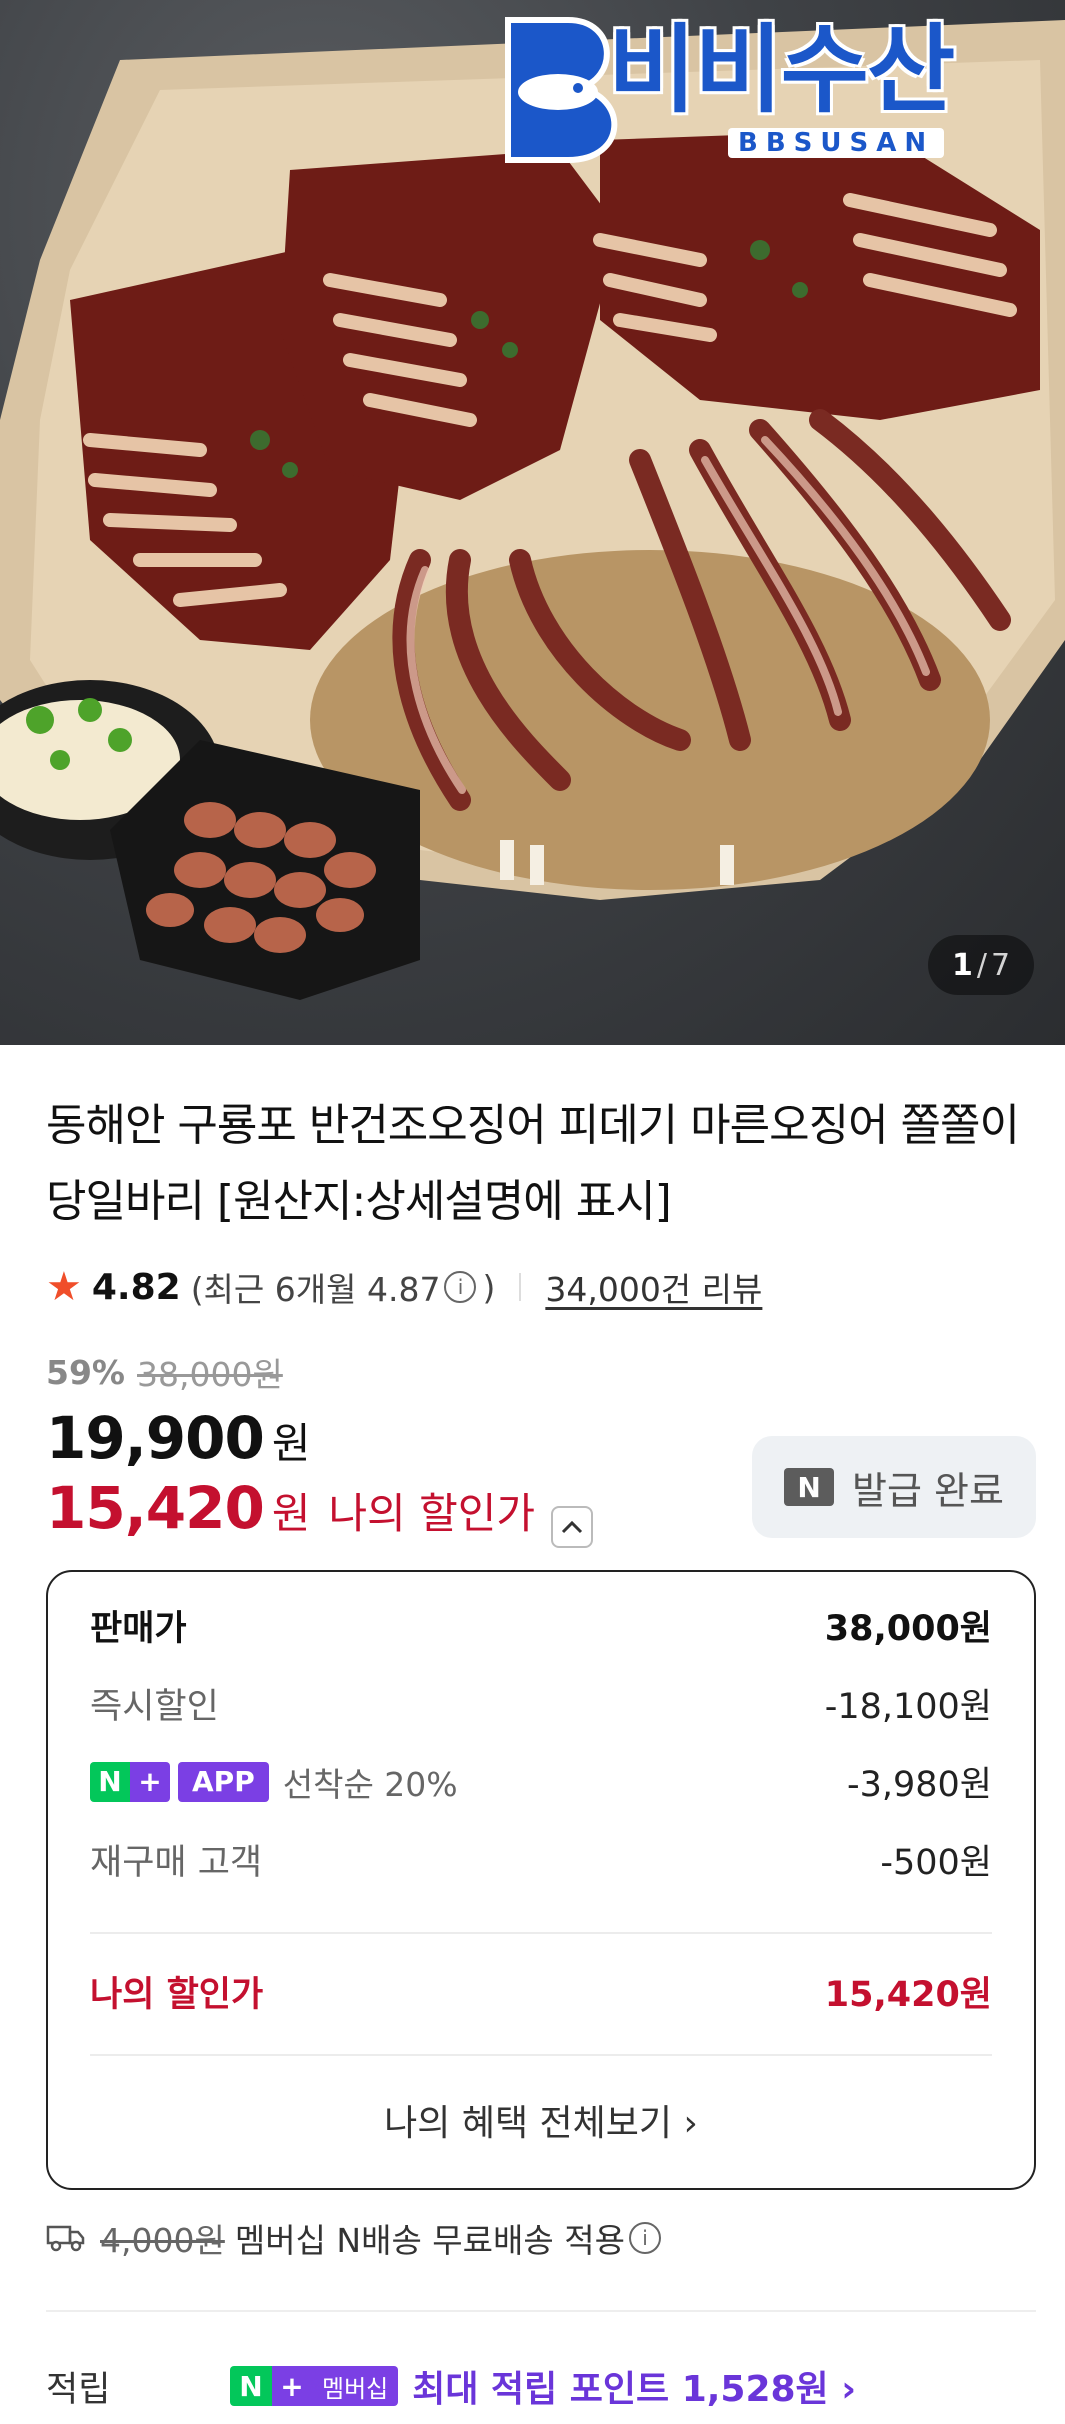 This screenshot has height=2424, width=1065. What do you see at coordinates (489, 1287) in the screenshot?
I see `recent-rating-close: )` at bounding box center [489, 1287].